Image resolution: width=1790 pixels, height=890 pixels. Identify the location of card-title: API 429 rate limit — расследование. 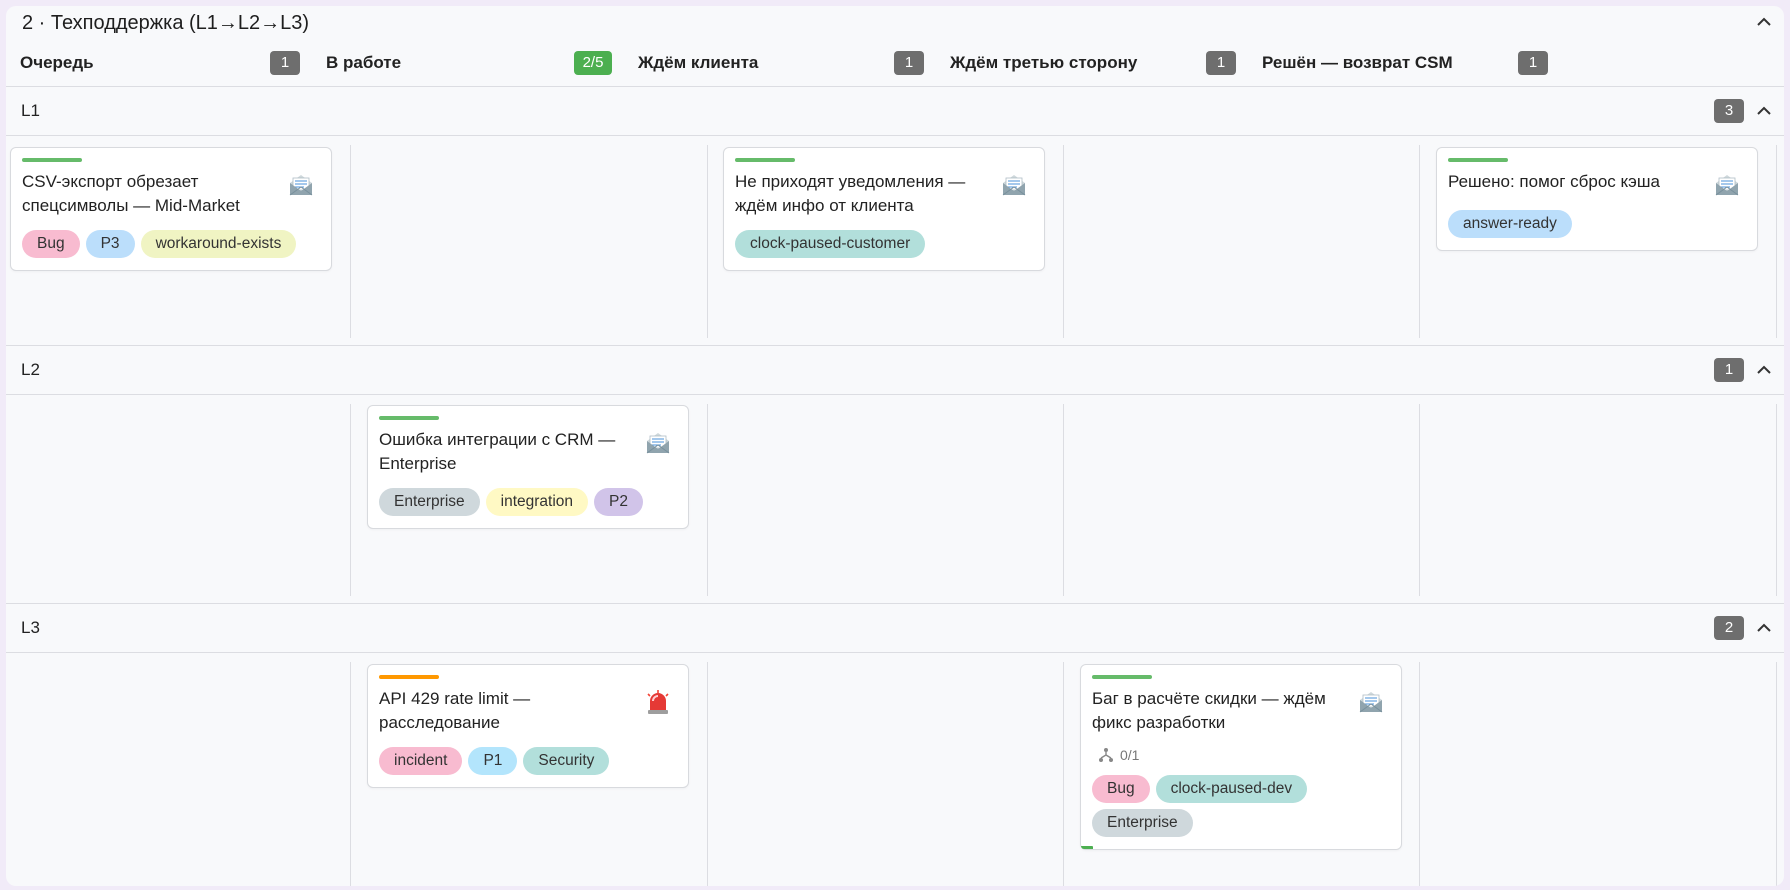
(455, 710).